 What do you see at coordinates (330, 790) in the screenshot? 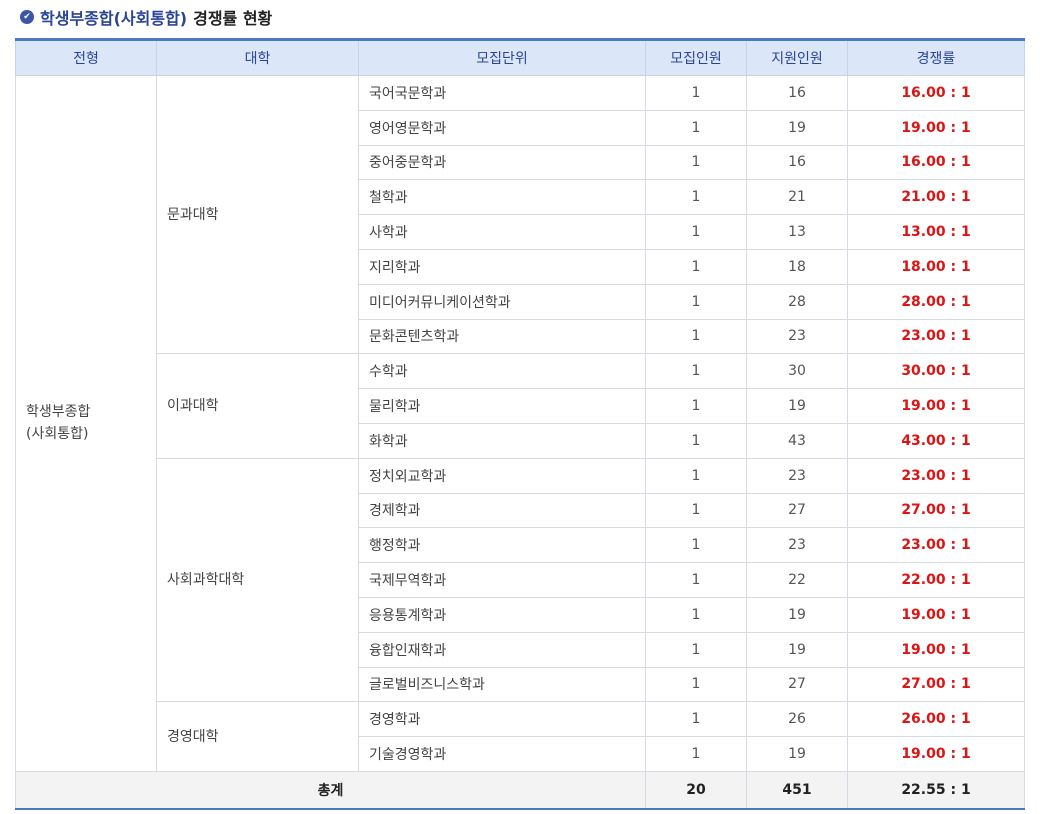
I see `total-label: 총계` at bounding box center [330, 790].